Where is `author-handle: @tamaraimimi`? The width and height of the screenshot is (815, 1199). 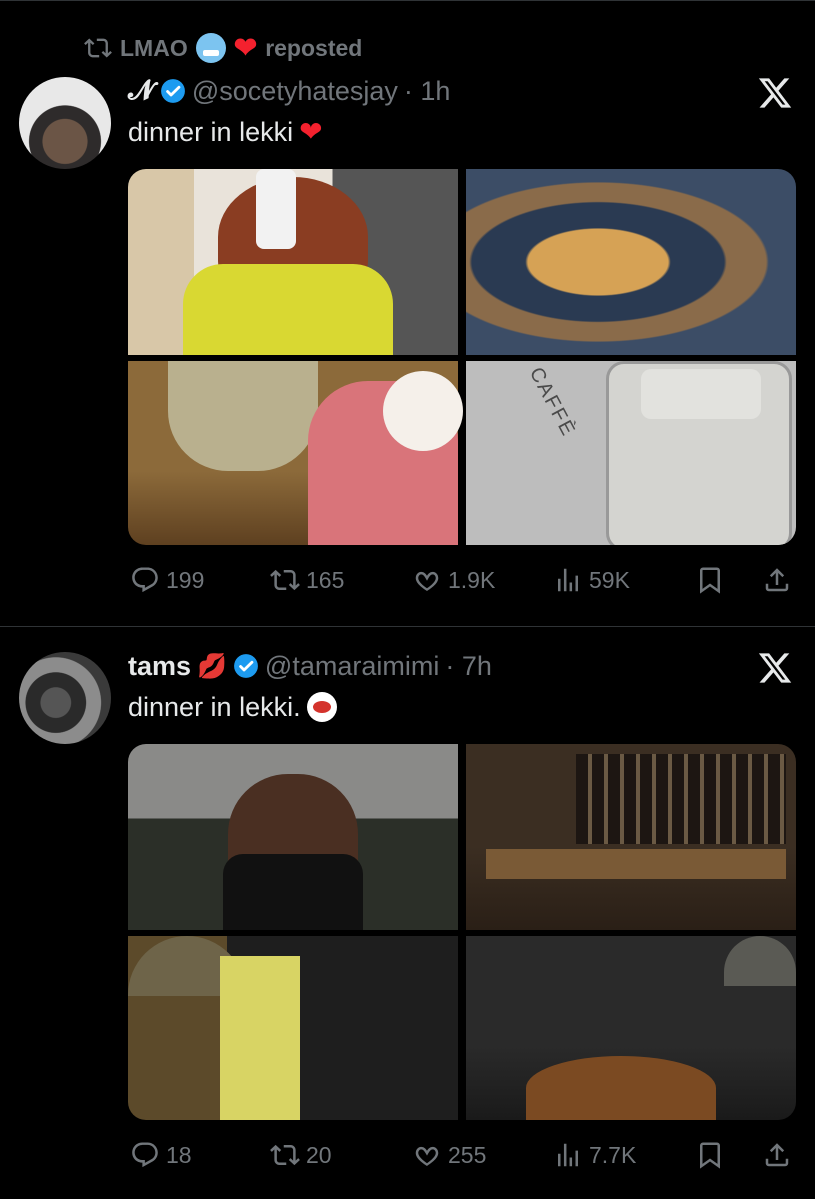
author-handle: @tamaraimimi is located at coordinates (352, 666).